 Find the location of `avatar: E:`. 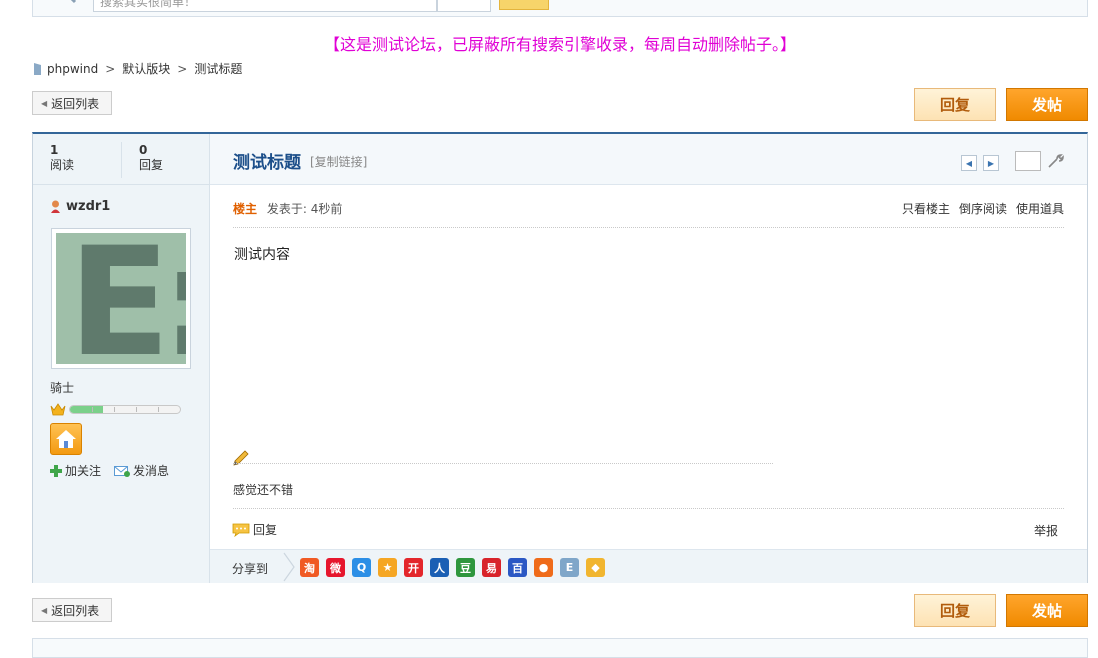

avatar: E: is located at coordinates (121, 298).